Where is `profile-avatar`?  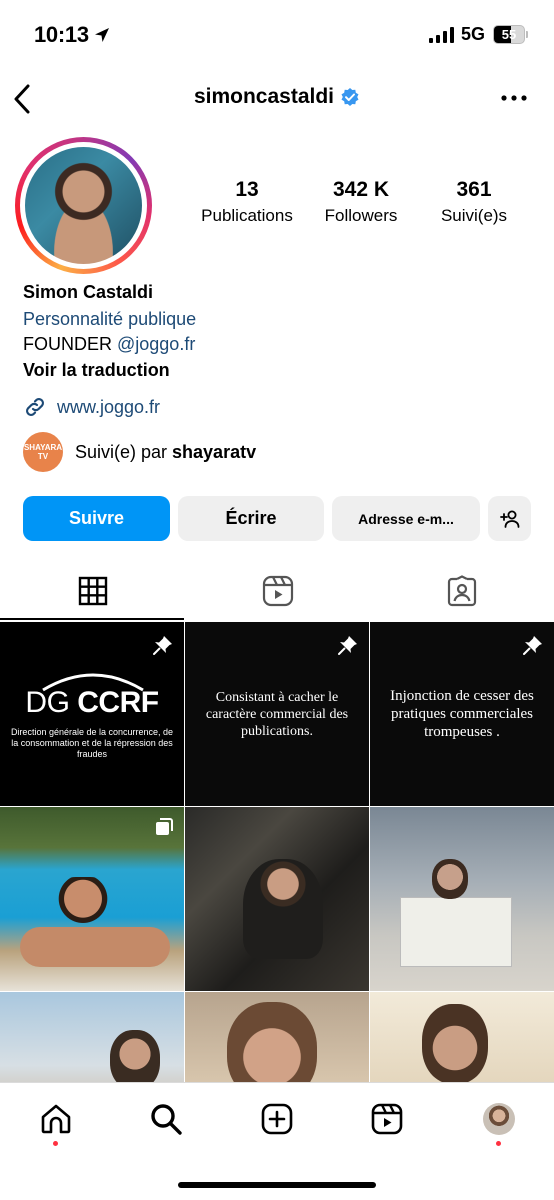 profile-avatar is located at coordinates (83, 205).